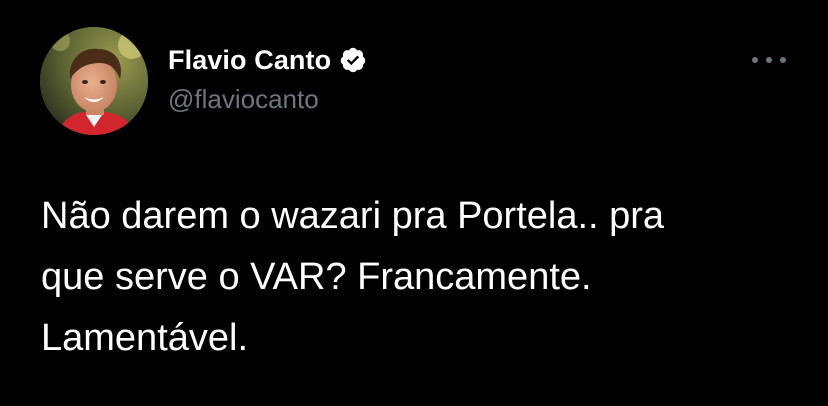 The height and width of the screenshot is (406, 828). I want to click on more-options-icon, so click(769, 60).